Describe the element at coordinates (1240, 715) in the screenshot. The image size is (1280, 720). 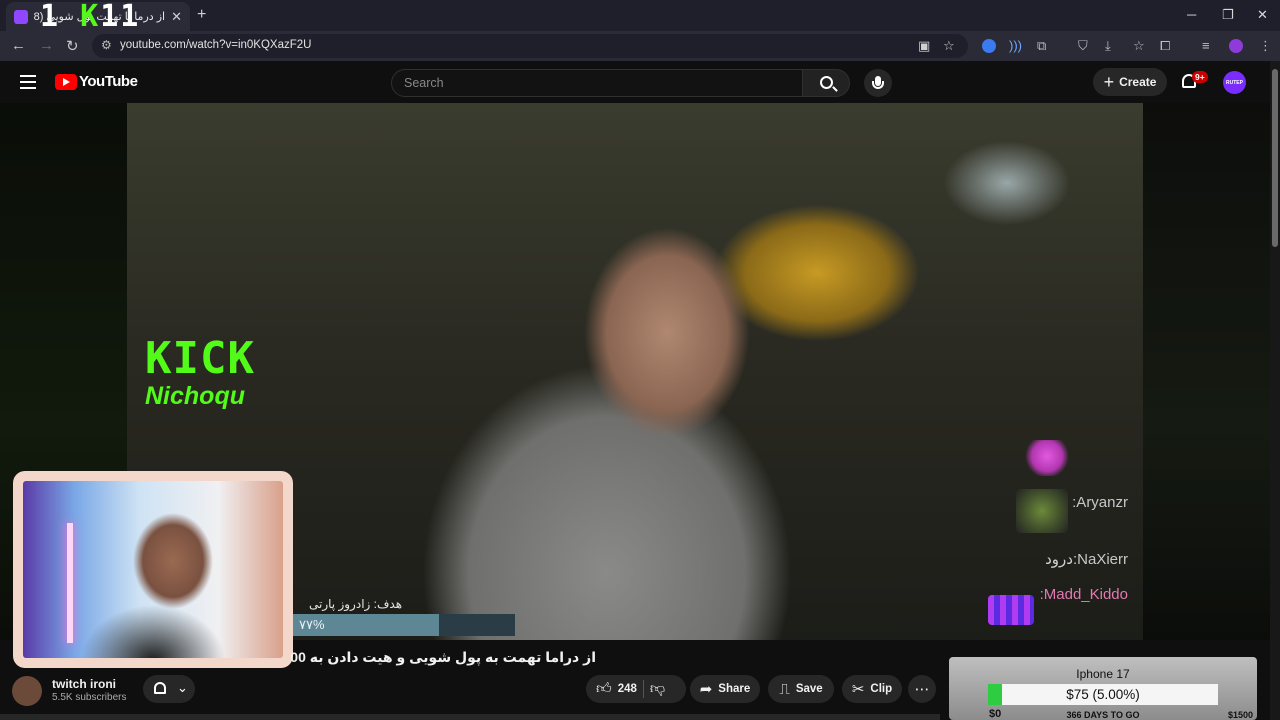
I see `donation-max: $1500` at that location.